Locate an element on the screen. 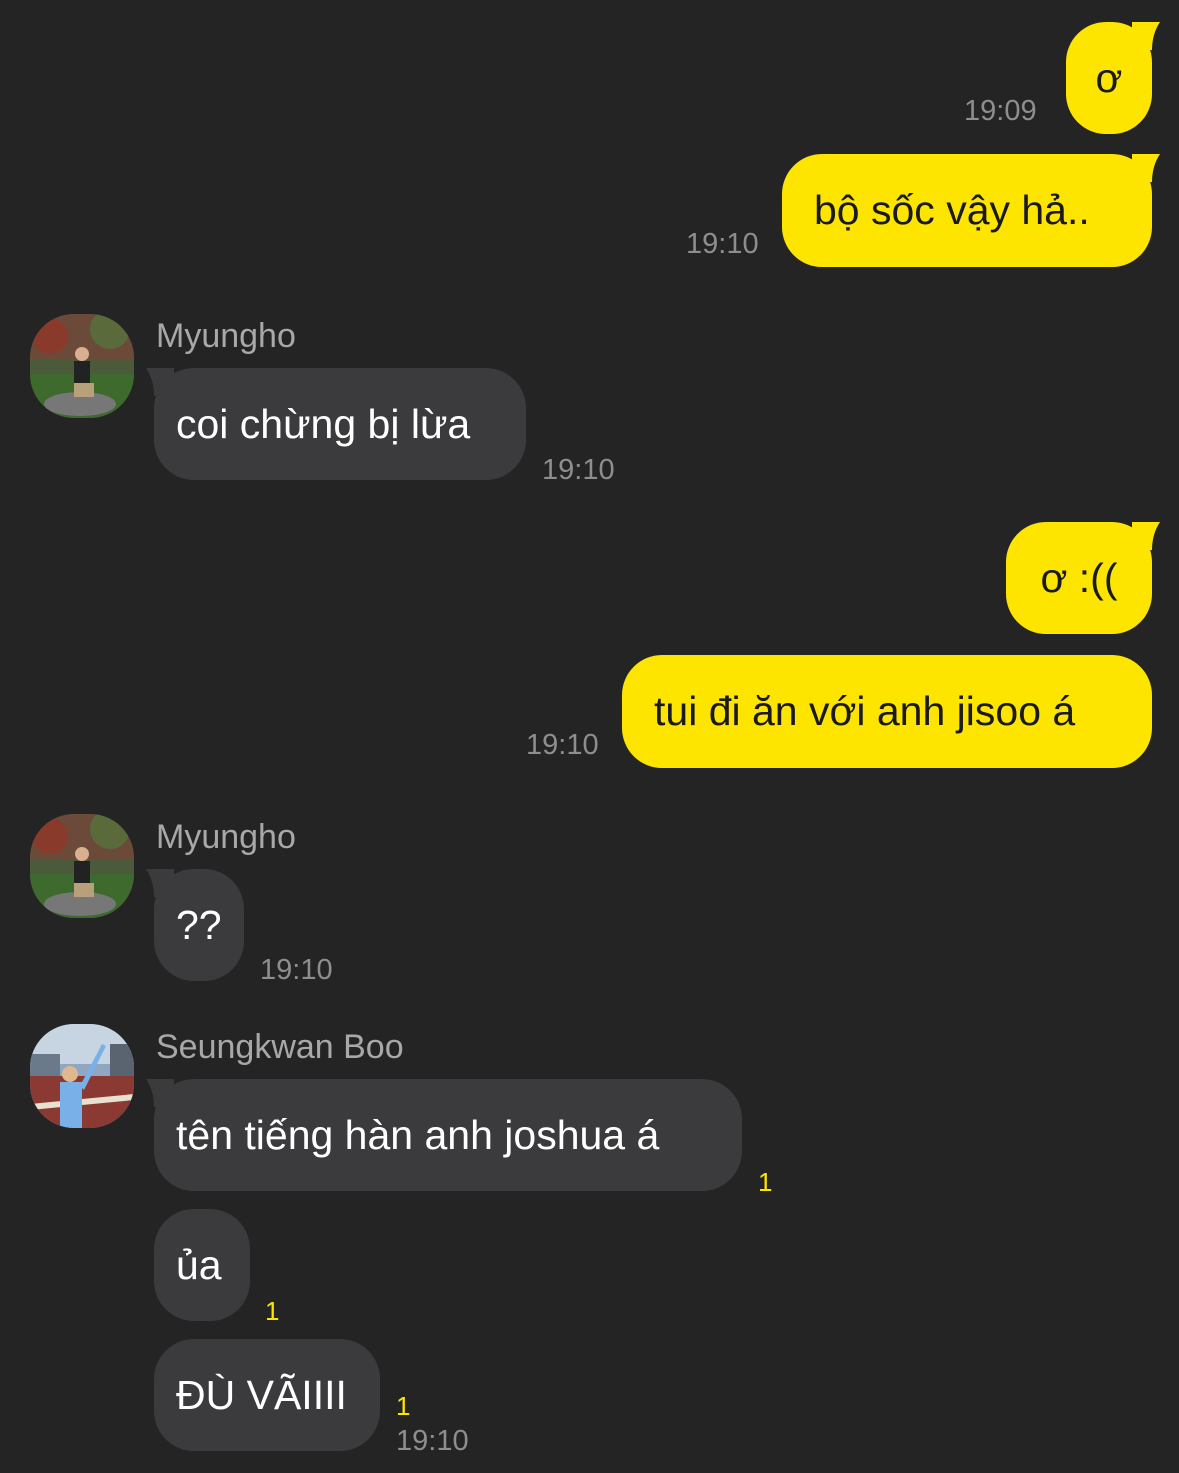 The height and width of the screenshot is (1473, 1179). message-bubble: coi chừng bị lừa is located at coordinates (340, 424).